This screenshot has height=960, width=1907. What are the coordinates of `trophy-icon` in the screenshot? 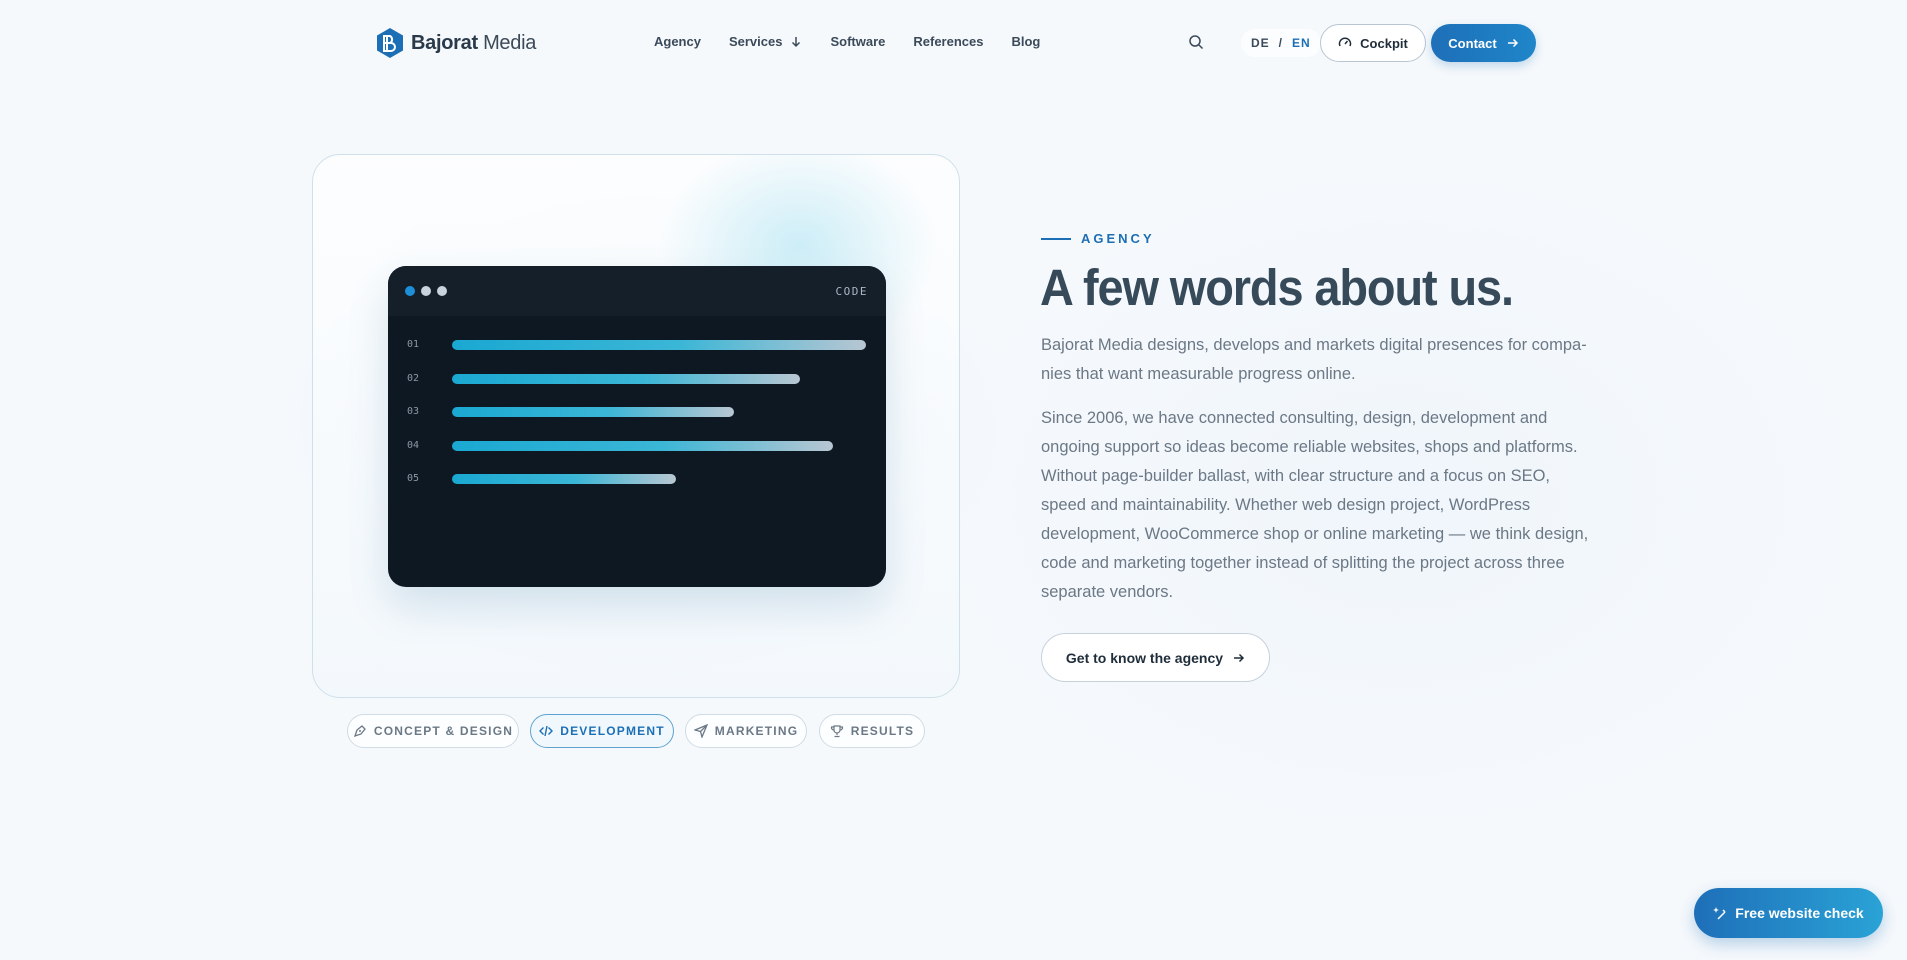 It's located at (837, 731).